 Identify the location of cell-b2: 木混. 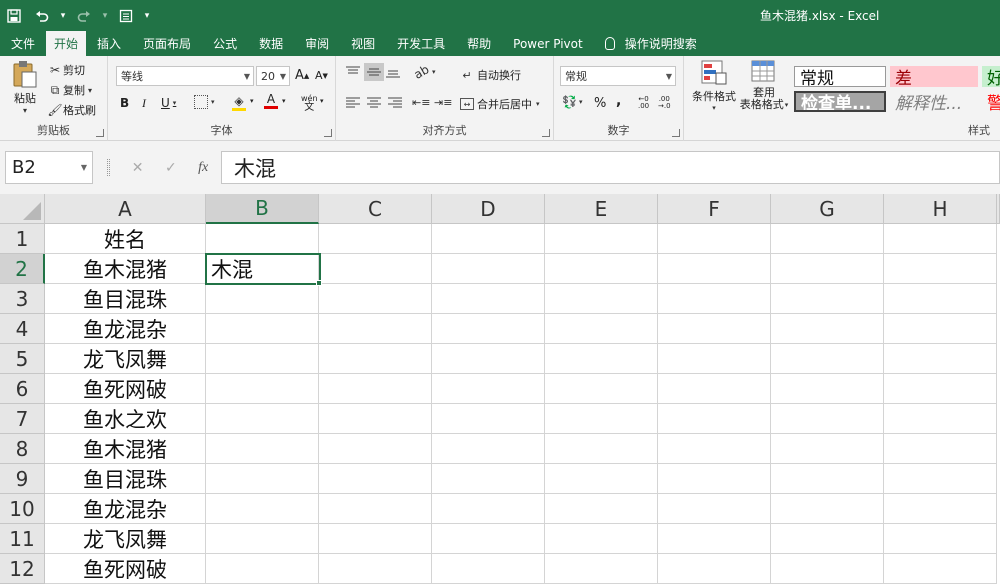
(262, 269).